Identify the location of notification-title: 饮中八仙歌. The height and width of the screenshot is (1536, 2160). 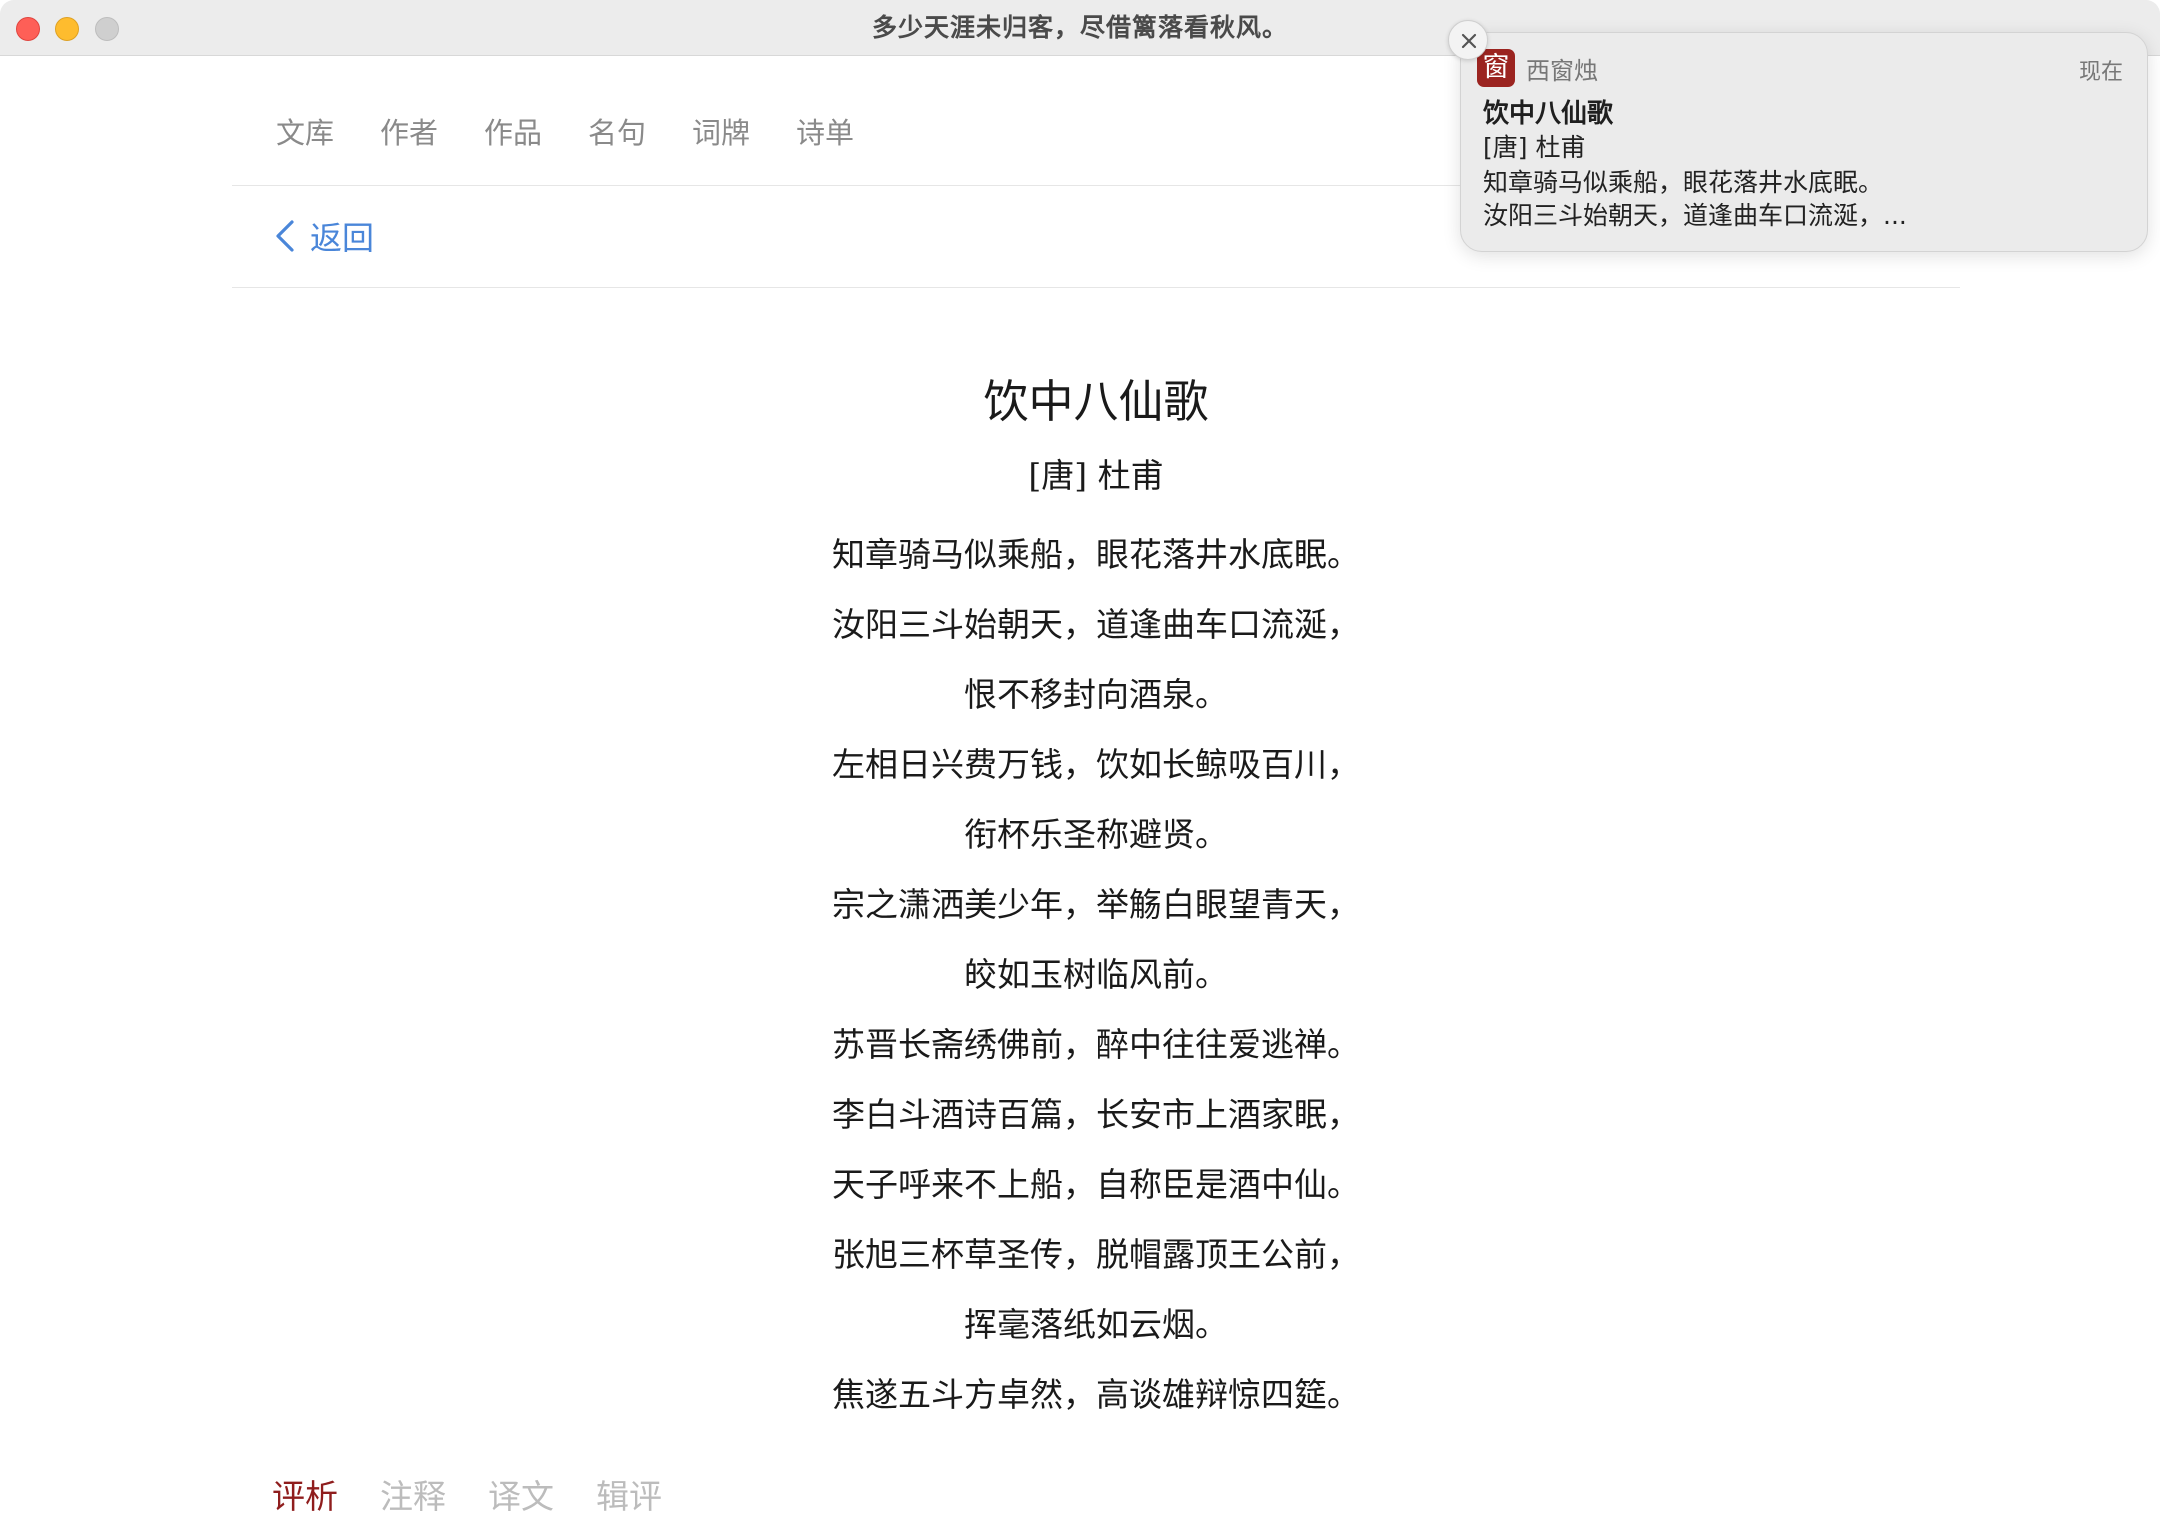
(1548, 114).